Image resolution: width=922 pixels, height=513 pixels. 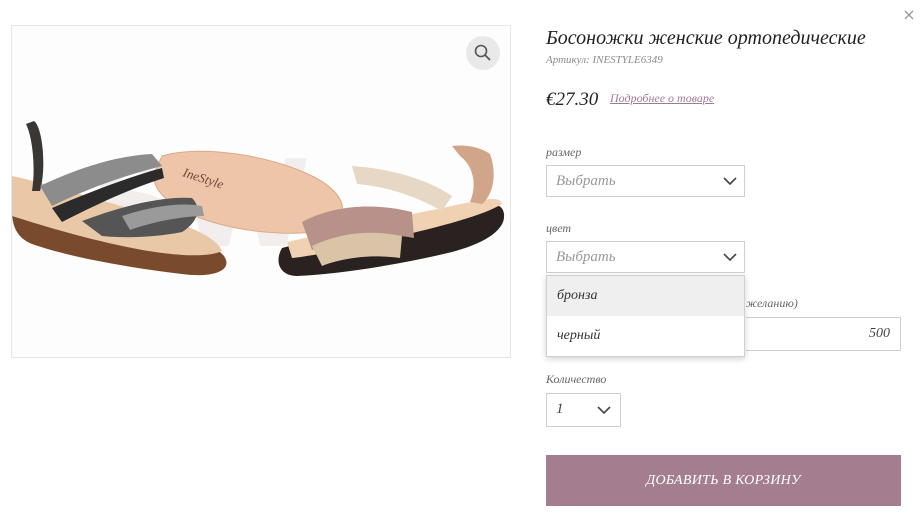 I want to click on search-icon, so click(x=482, y=52).